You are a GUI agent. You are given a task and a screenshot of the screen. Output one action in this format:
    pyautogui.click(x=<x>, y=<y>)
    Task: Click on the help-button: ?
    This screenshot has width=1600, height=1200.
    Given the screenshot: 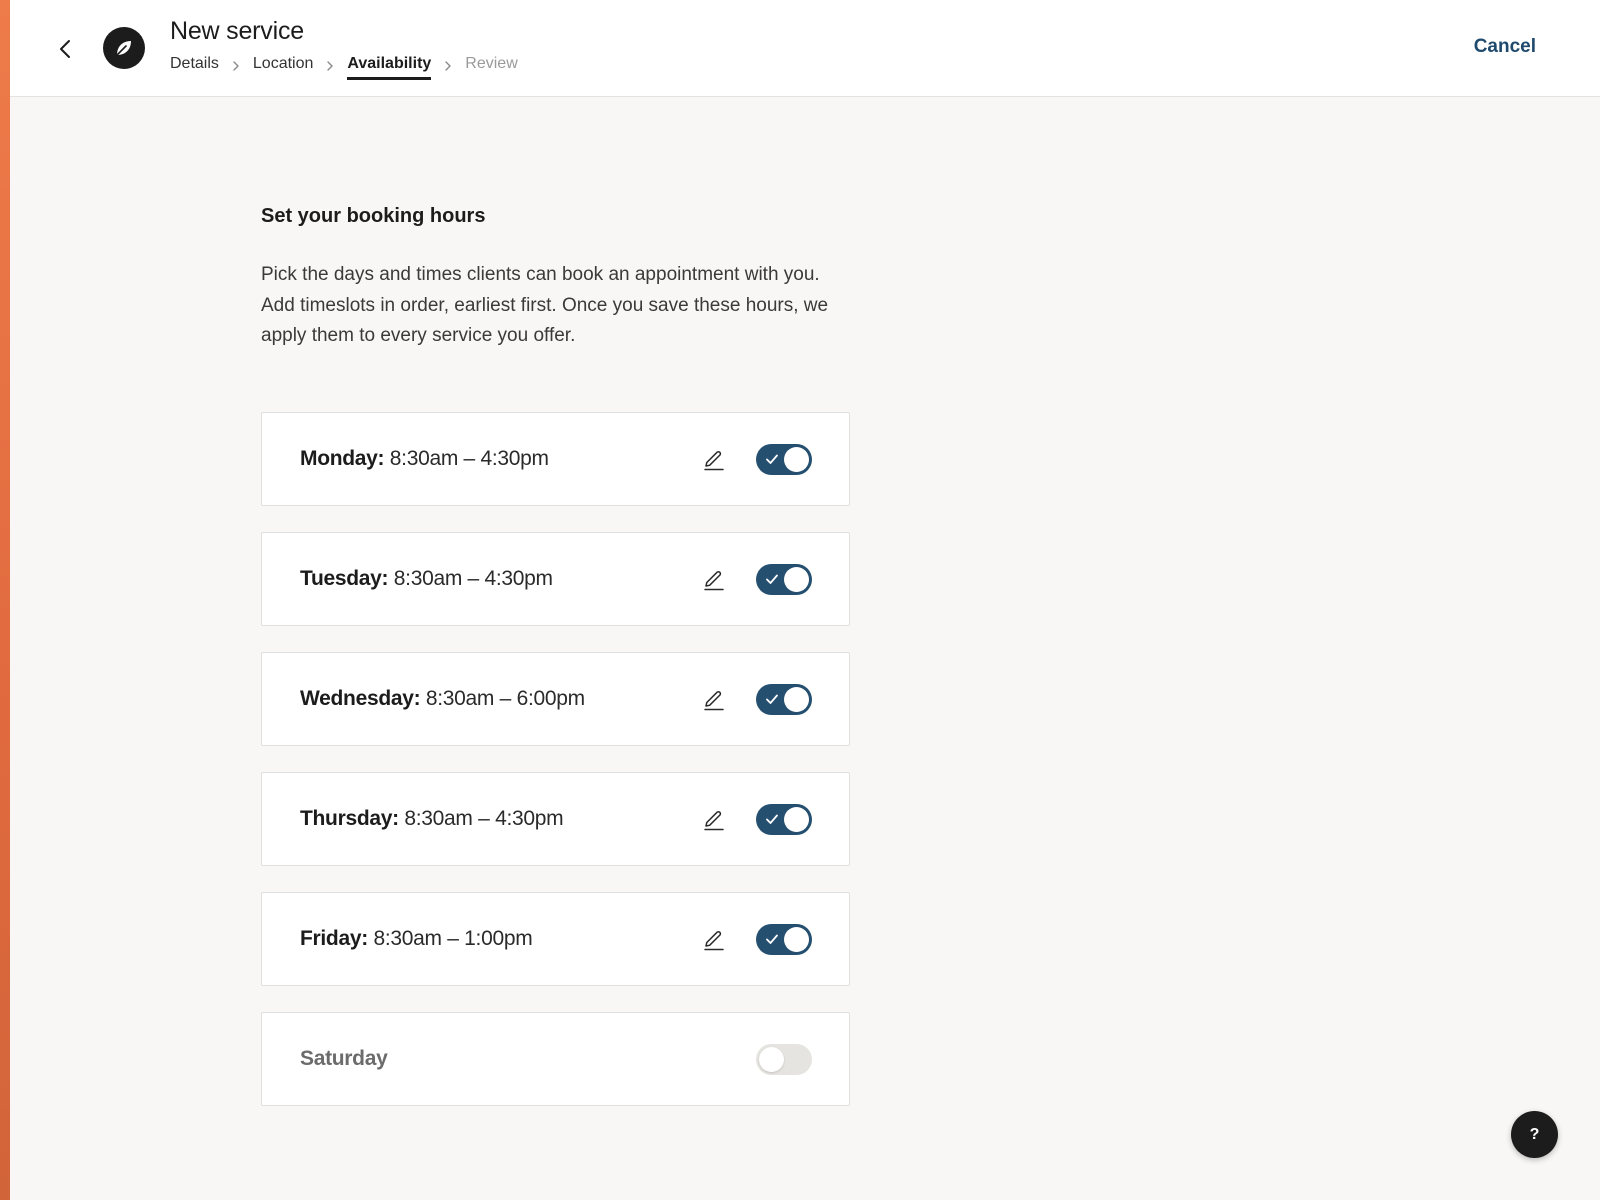 What is the action you would take?
    pyautogui.click(x=1534, y=1134)
    